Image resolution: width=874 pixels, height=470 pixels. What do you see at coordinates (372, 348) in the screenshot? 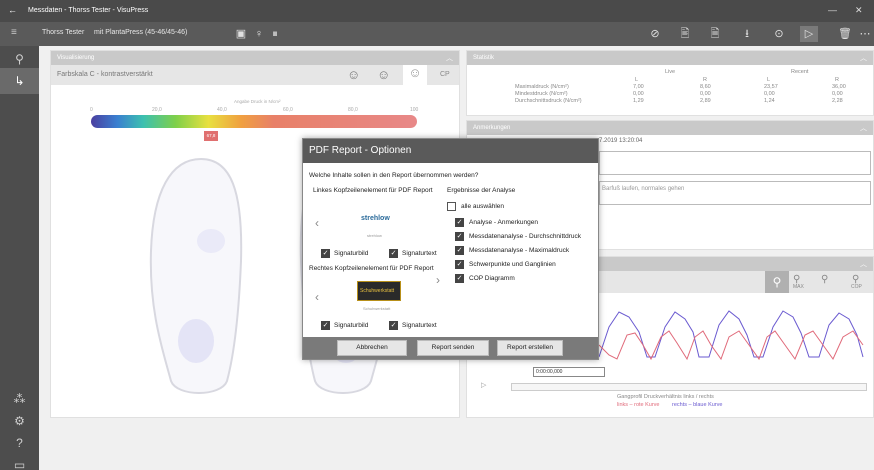
I see `cancel-button: Abbrechen` at bounding box center [372, 348].